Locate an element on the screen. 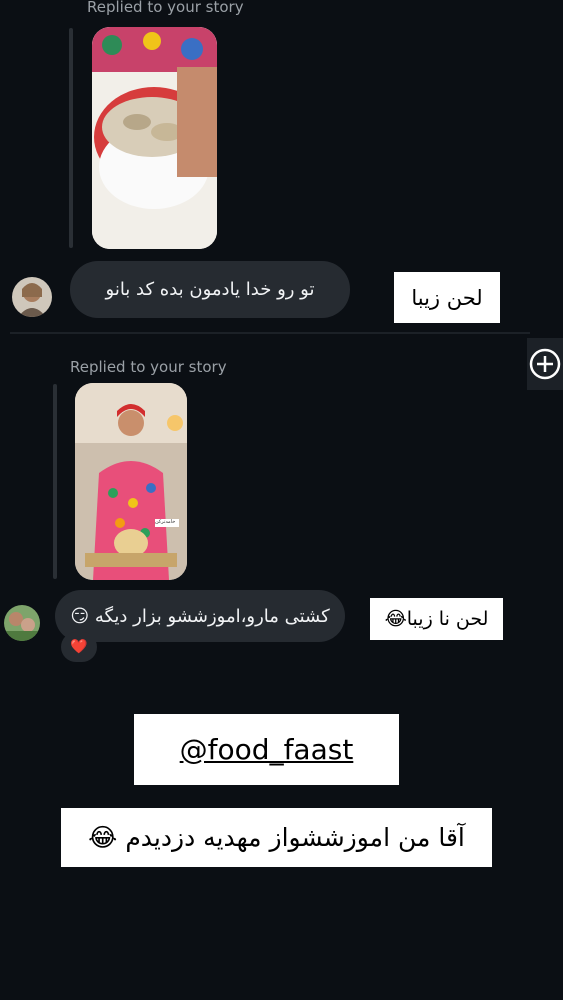  message-text: تو رو خدا یادمون بده کد بانو is located at coordinates (210, 289).